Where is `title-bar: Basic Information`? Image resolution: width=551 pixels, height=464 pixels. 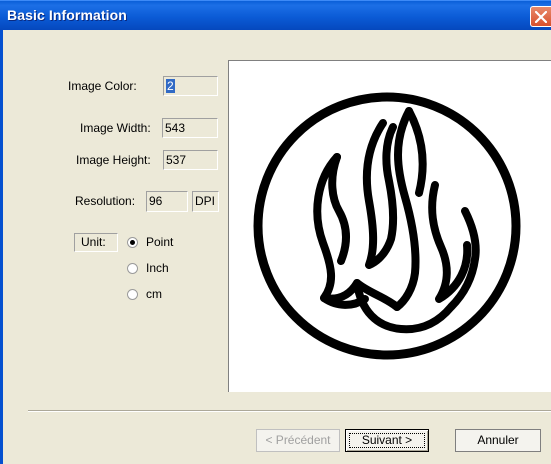 title-bar: Basic Information is located at coordinates (275, 15).